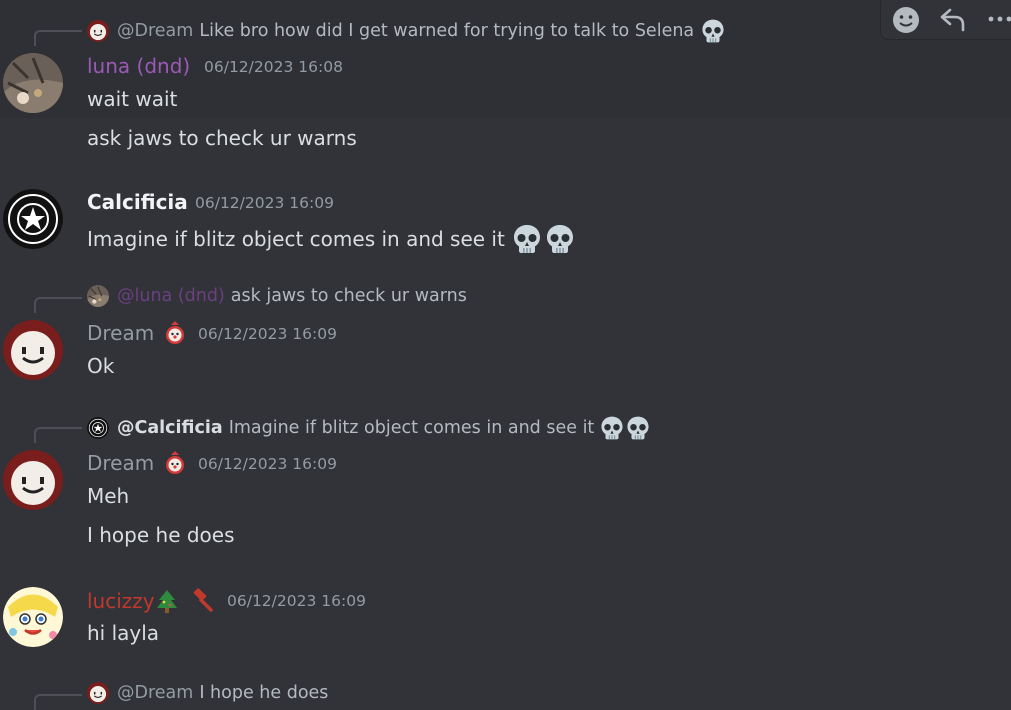 The width and height of the screenshot is (1011, 710). Describe the element at coordinates (998, 19) in the screenshot. I see `more-icon` at that location.